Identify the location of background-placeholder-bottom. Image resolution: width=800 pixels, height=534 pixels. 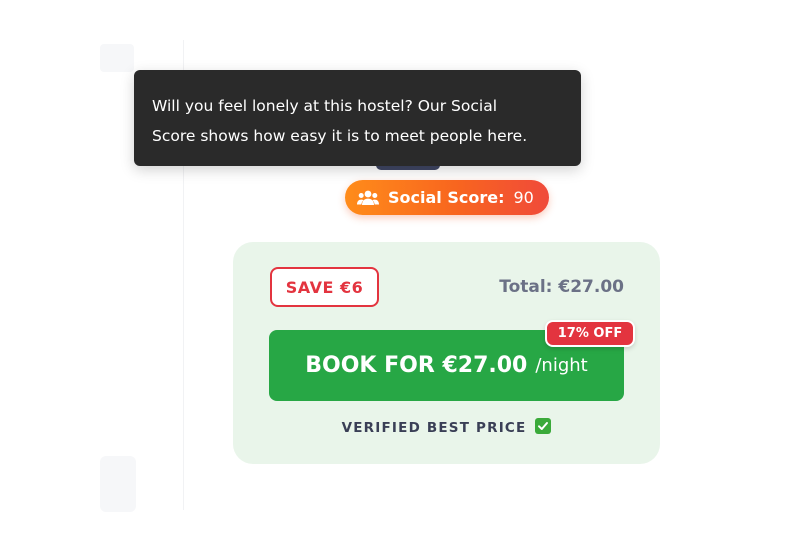
(118, 484).